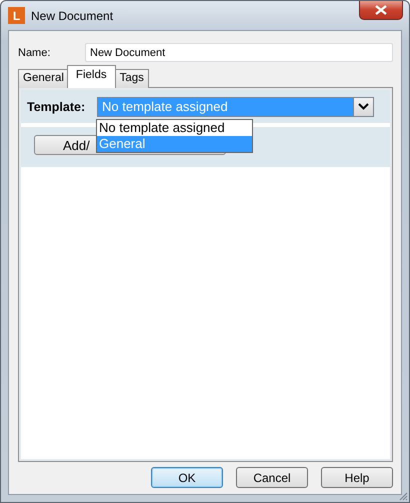 The height and width of the screenshot is (503, 410). Describe the element at coordinates (56, 107) in the screenshot. I see `template-label: Template:` at that location.